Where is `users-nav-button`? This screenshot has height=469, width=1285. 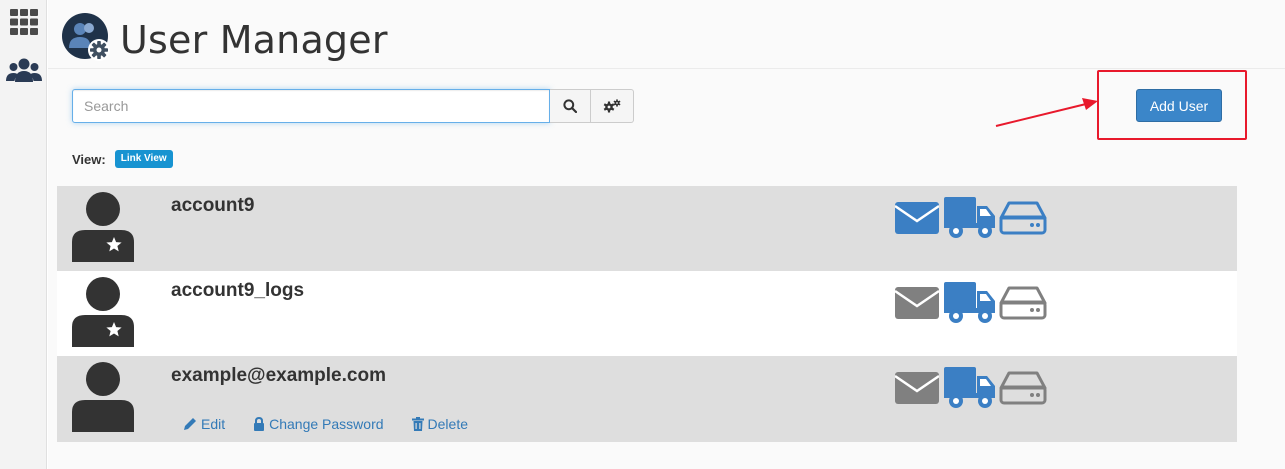
users-nav-button is located at coordinates (24, 70).